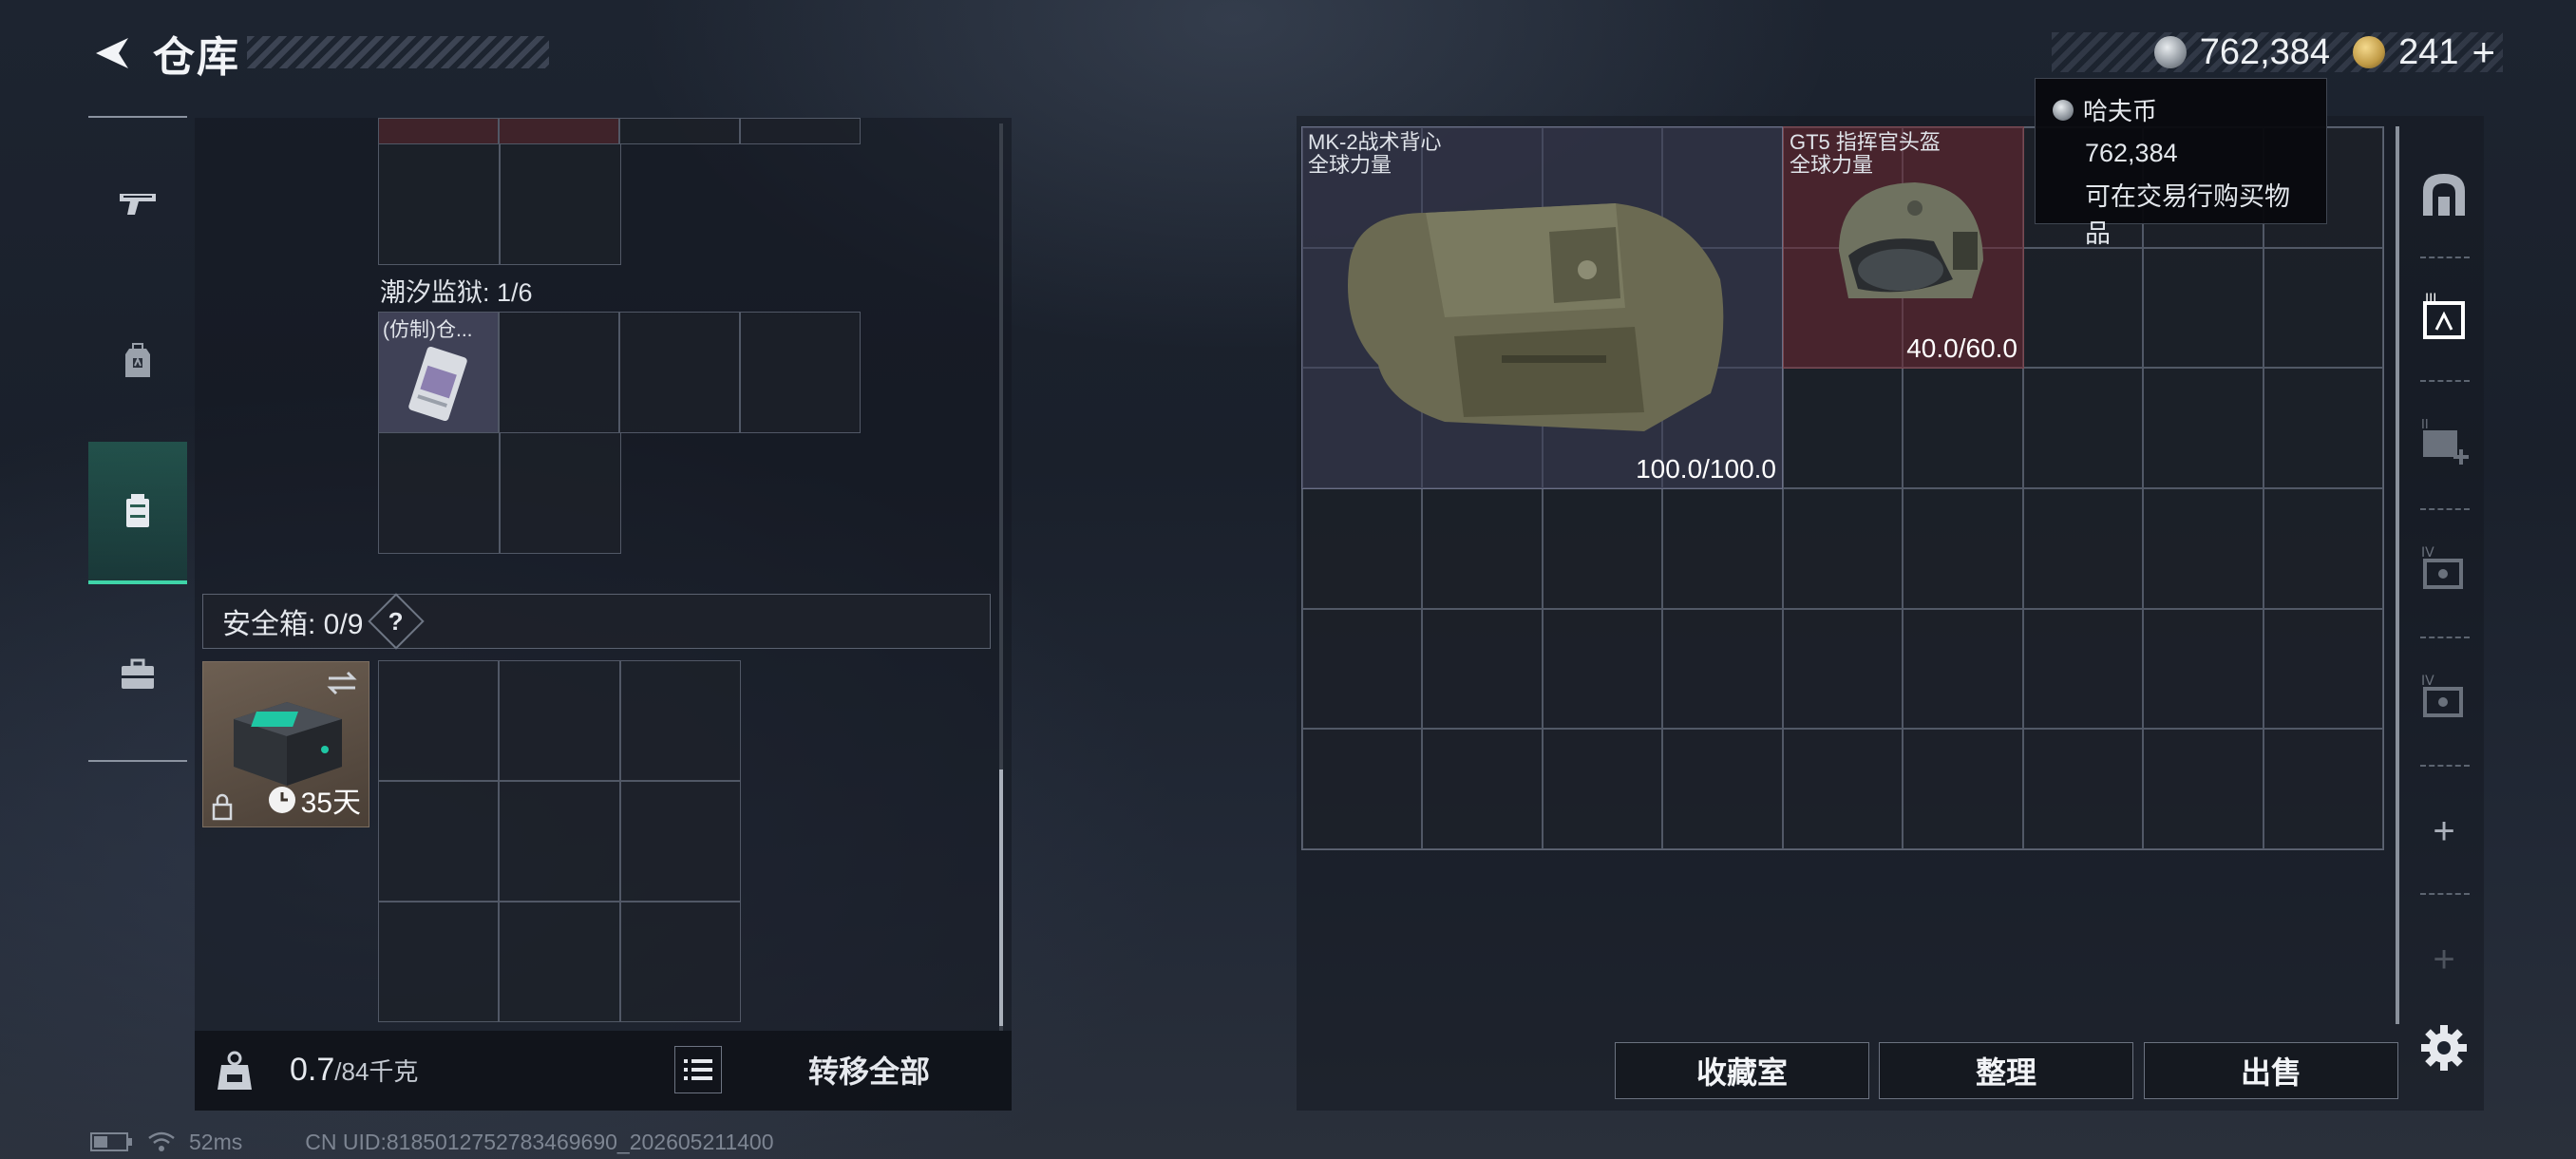 This screenshot has width=2576, height=1159. What do you see at coordinates (312, 1070) in the screenshot?
I see `weight-current: 0.7` at bounding box center [312, 1070].